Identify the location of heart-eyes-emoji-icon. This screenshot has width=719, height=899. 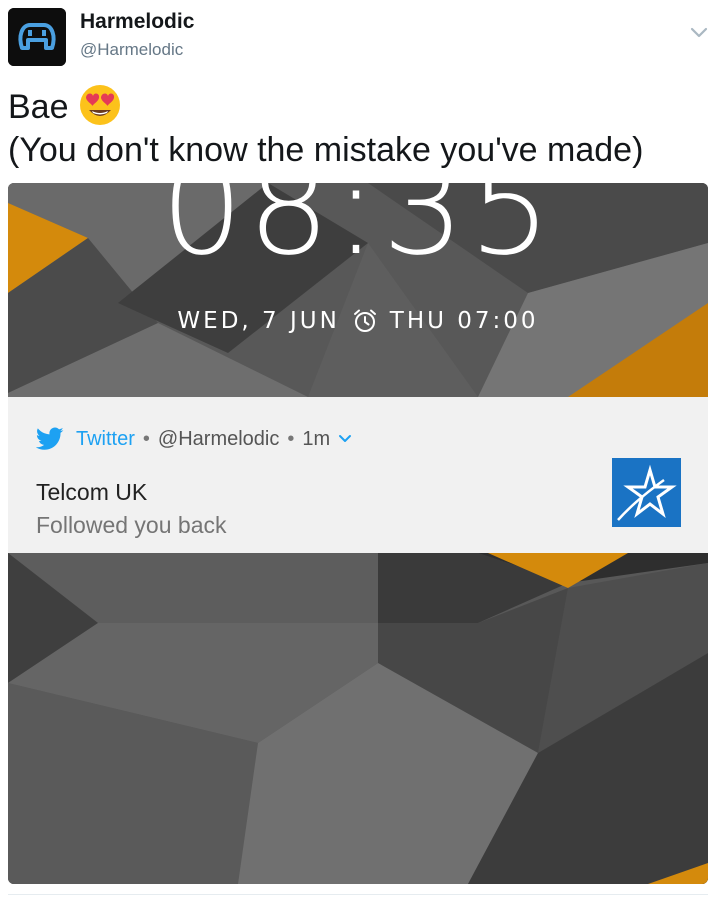
(100, 105).